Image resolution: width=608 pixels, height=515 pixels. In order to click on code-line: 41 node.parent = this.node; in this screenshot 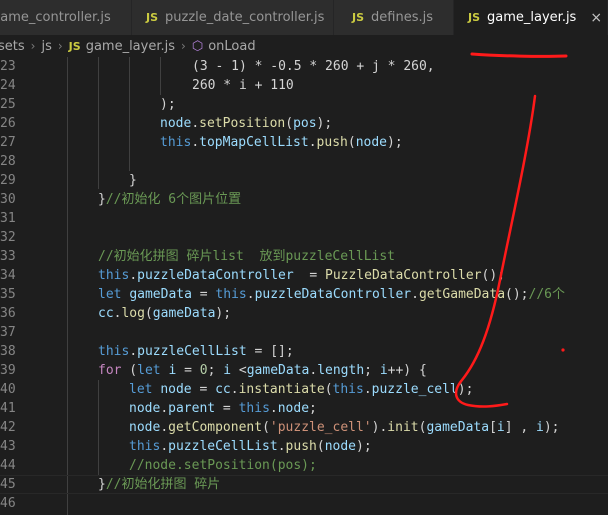, I will do `click(304, 408)`.